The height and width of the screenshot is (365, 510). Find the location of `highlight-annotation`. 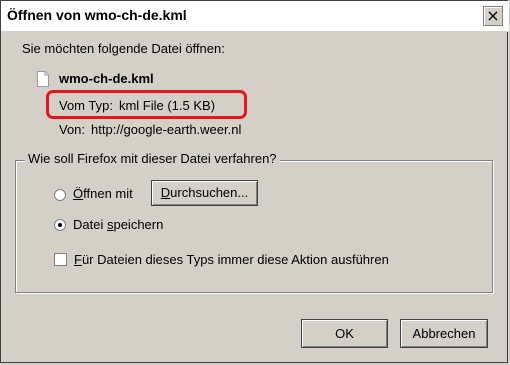

highlight-annotation is located at coordinates (146, 104).